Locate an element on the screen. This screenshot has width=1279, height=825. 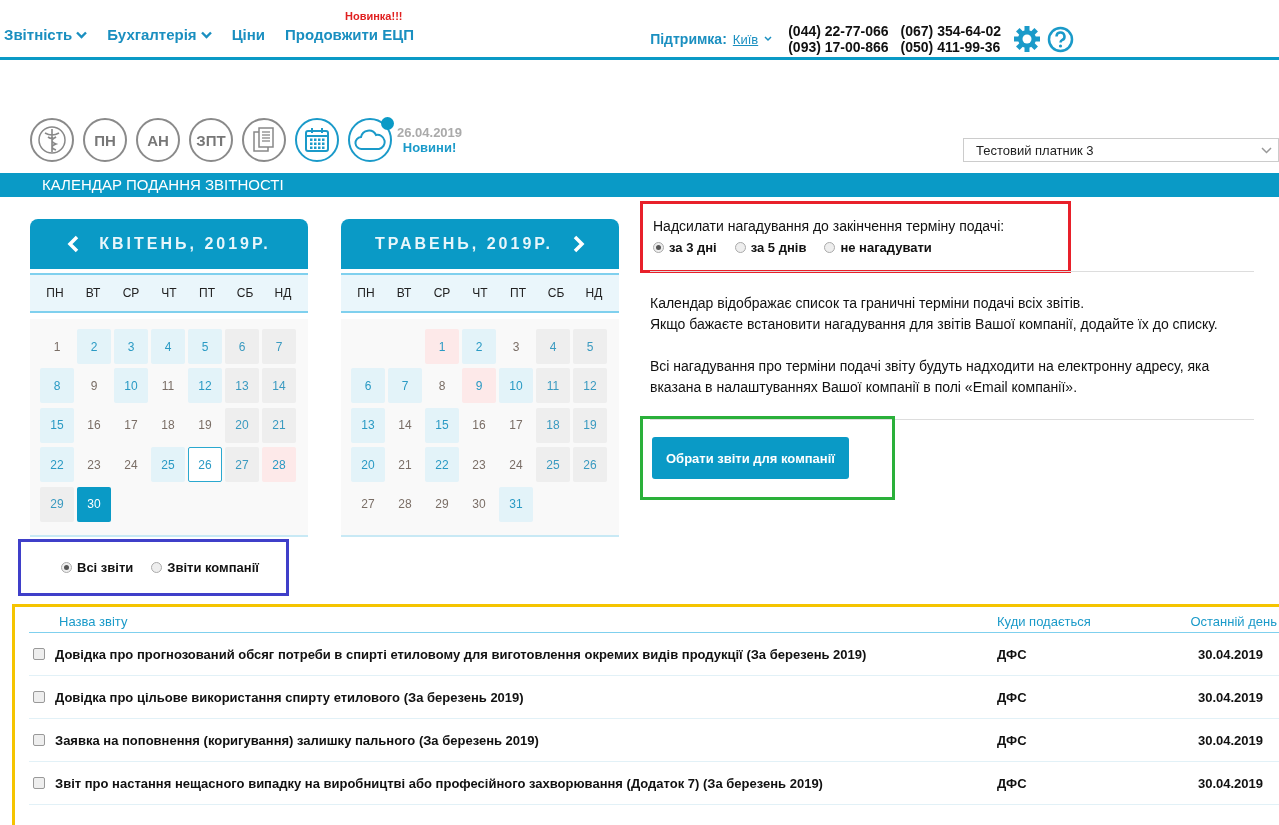
report-name: Звіт про настання нещасного випадку на виробництві або професійного захворювання (Додаток 7) (За березень 2019) is located at coordinates (439, 783).